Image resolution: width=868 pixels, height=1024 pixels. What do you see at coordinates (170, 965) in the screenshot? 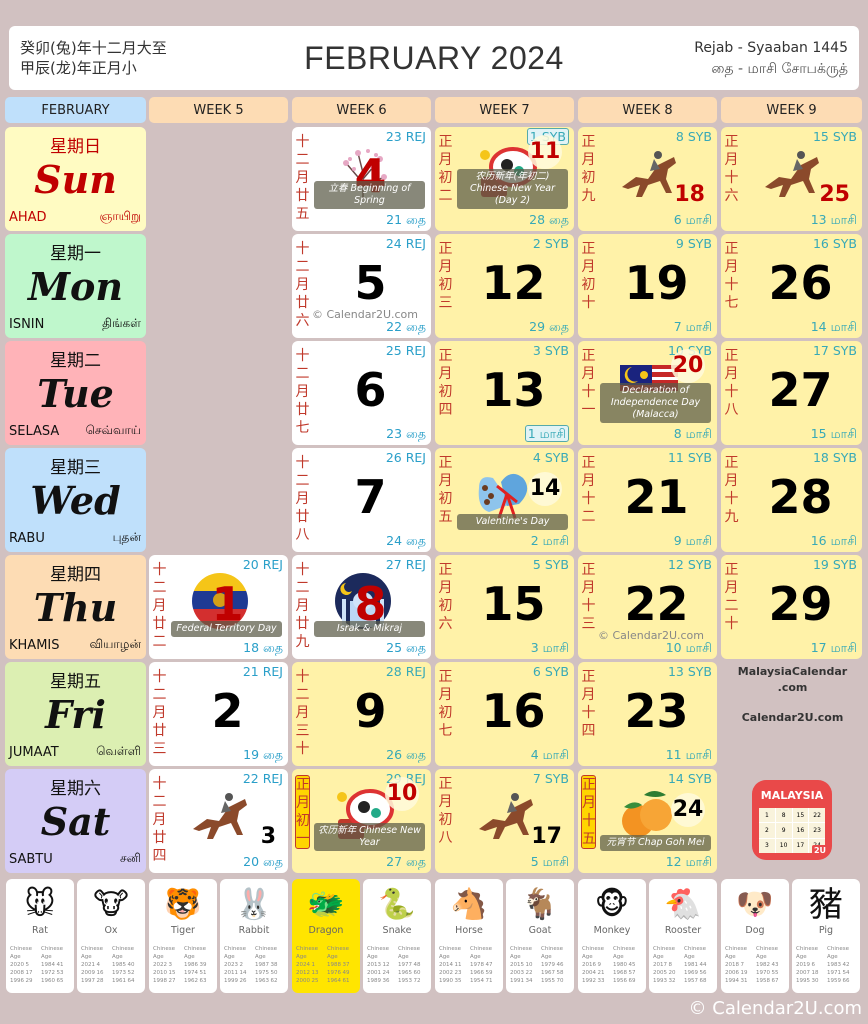
I see `zodiac-age-value: 3` at bounding box center [170, 965].